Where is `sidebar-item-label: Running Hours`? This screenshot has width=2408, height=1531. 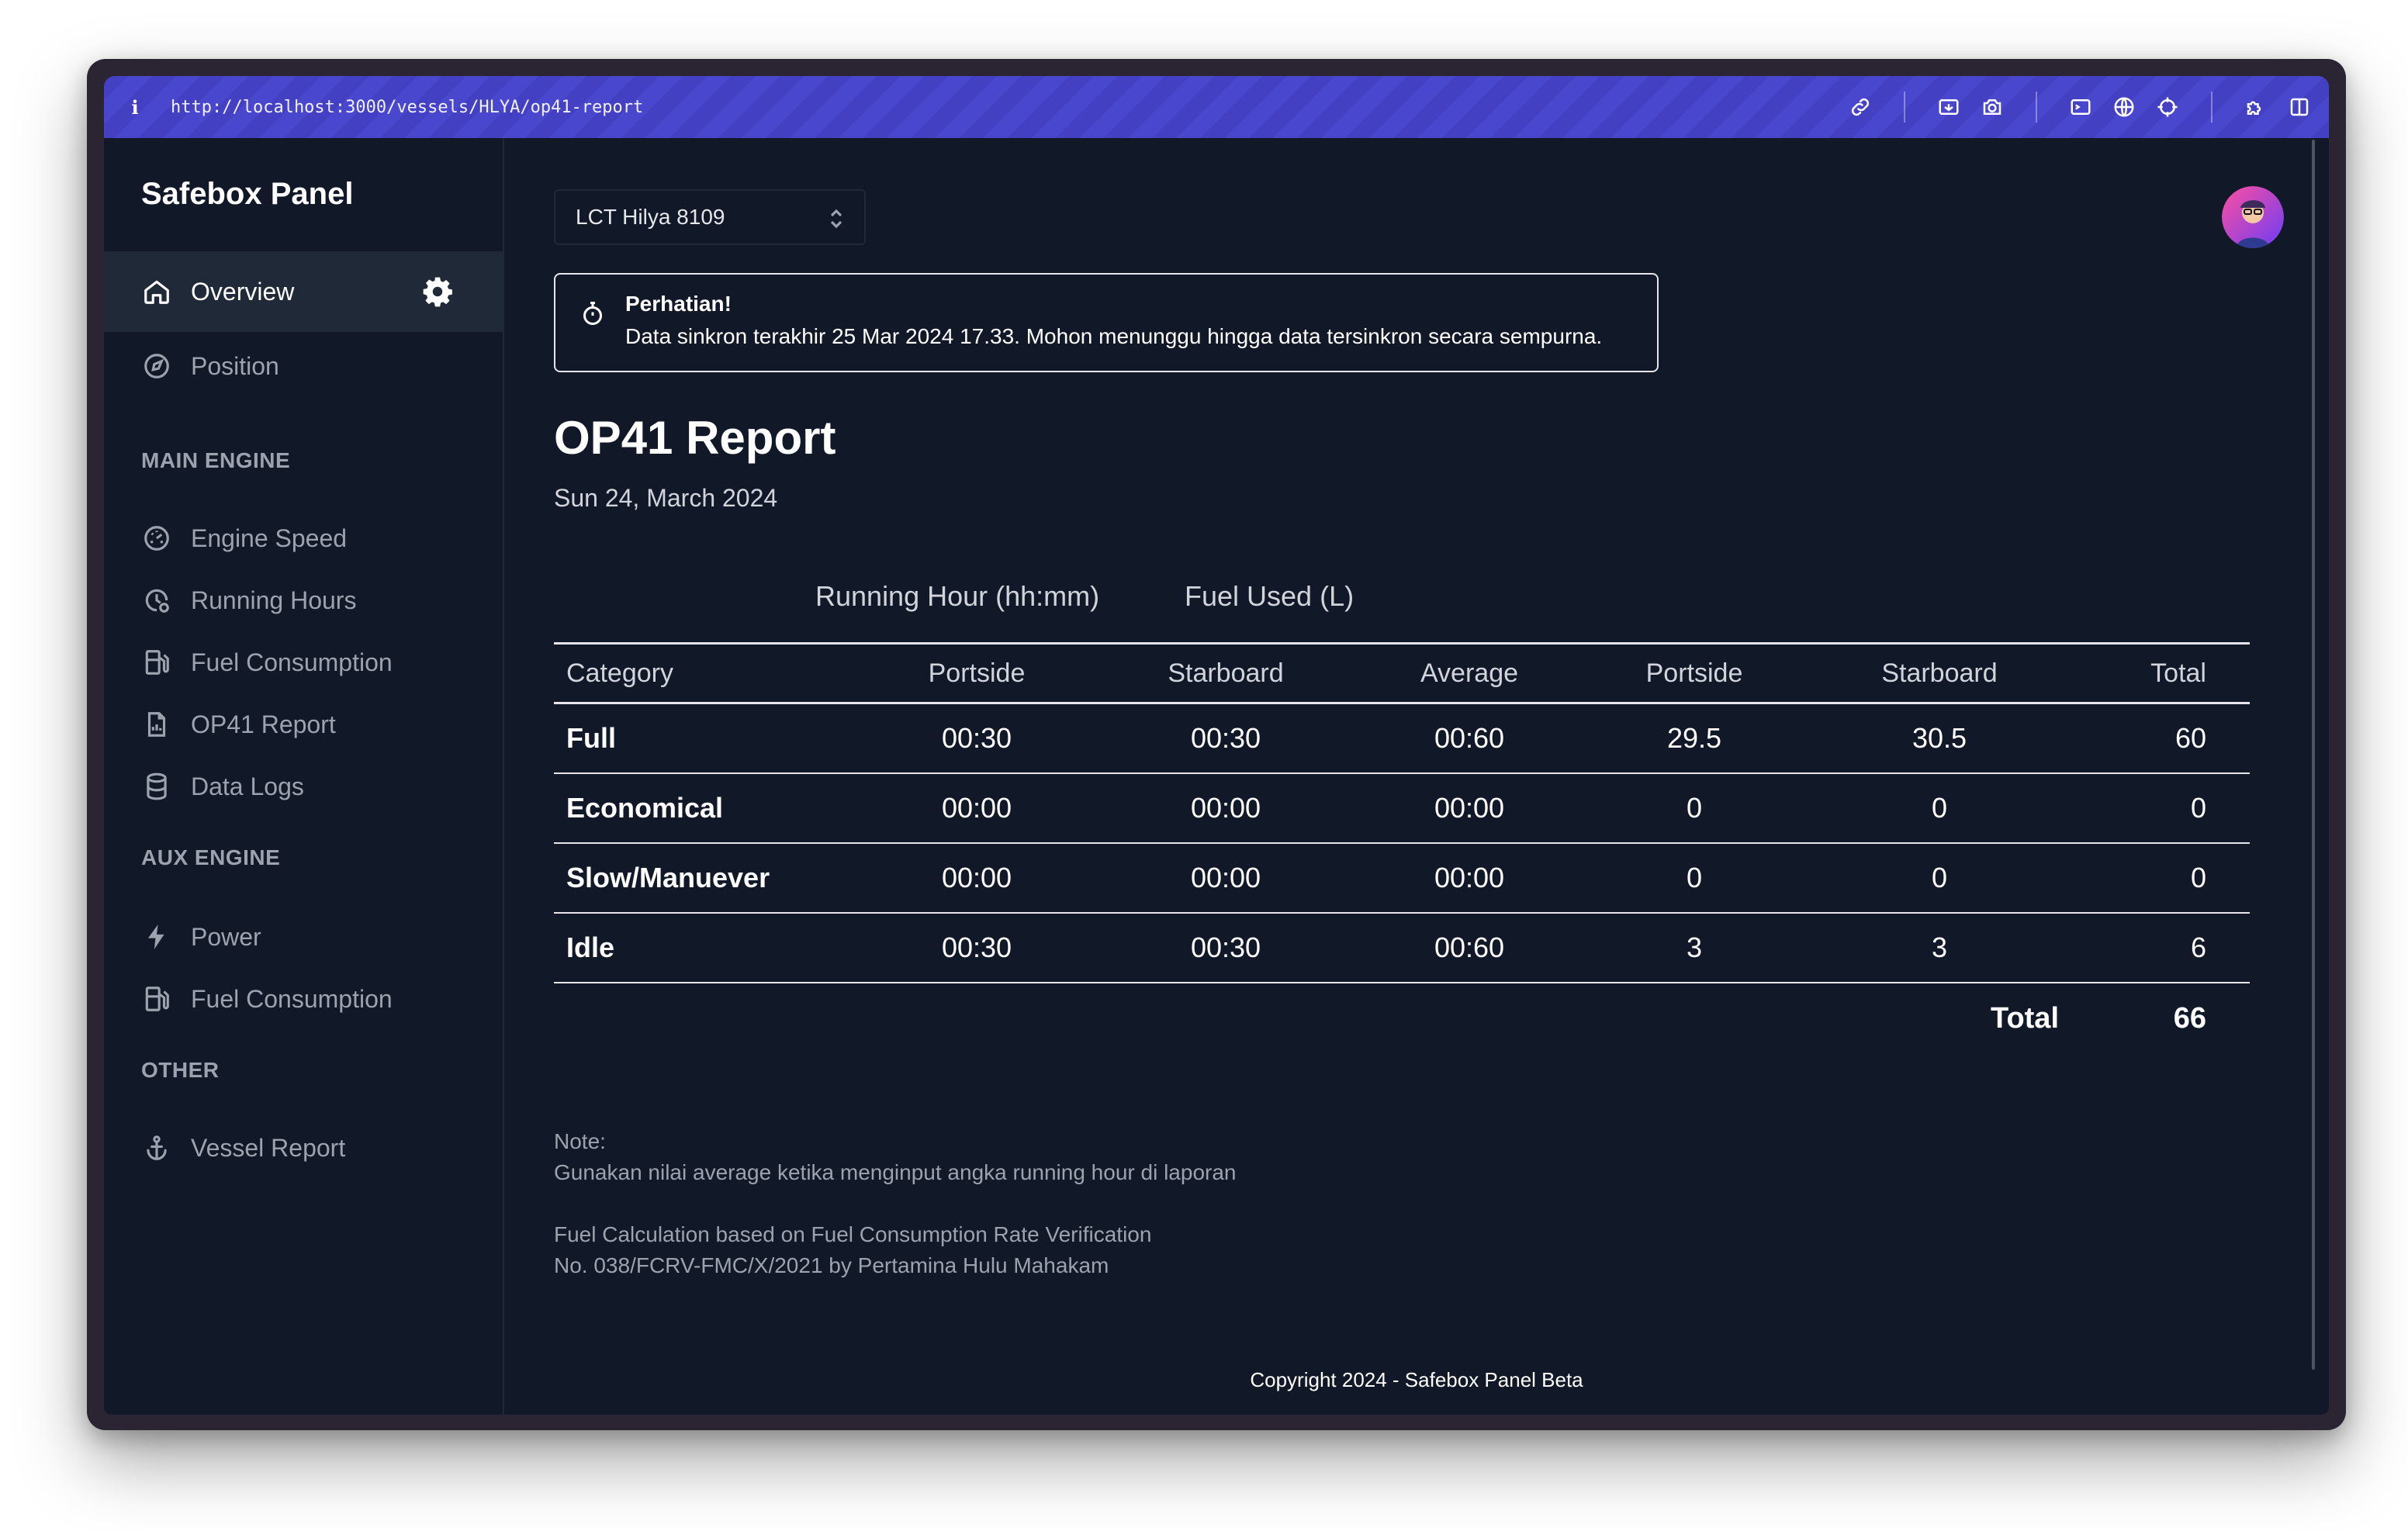 sidebar-item-label: Running Hours is located at coordinates (274, 600).